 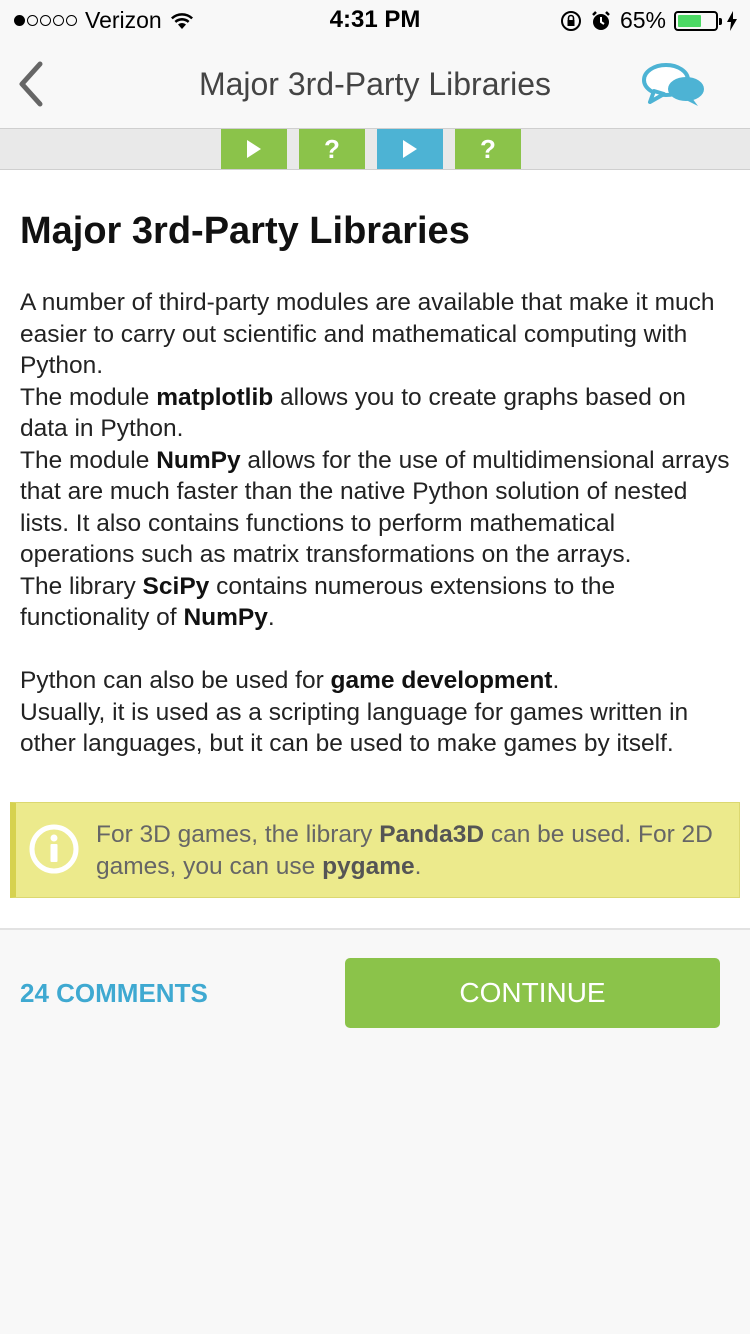 I want to click on chat-bubbles-icon, so click(x=673, y=84).